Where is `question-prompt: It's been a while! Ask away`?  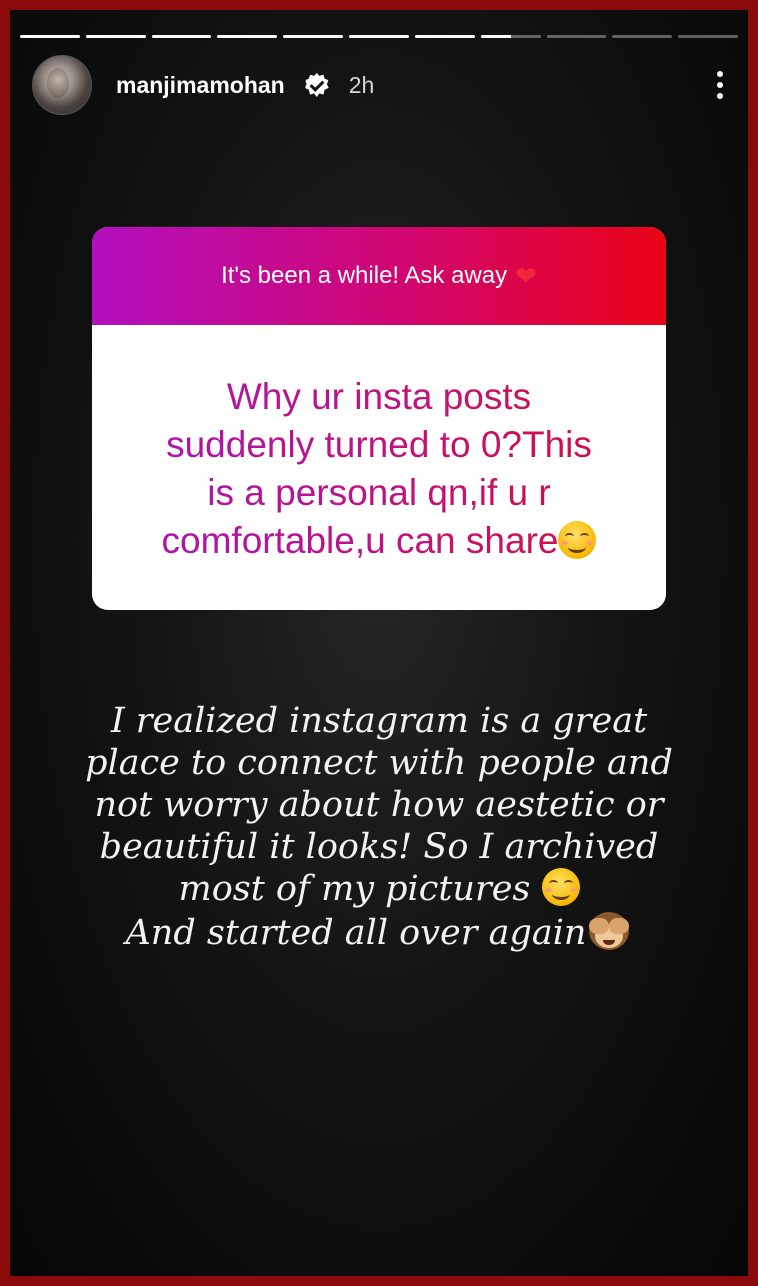 question-prompt: It's been a while! Ask away is located at coordinates (364, 275).